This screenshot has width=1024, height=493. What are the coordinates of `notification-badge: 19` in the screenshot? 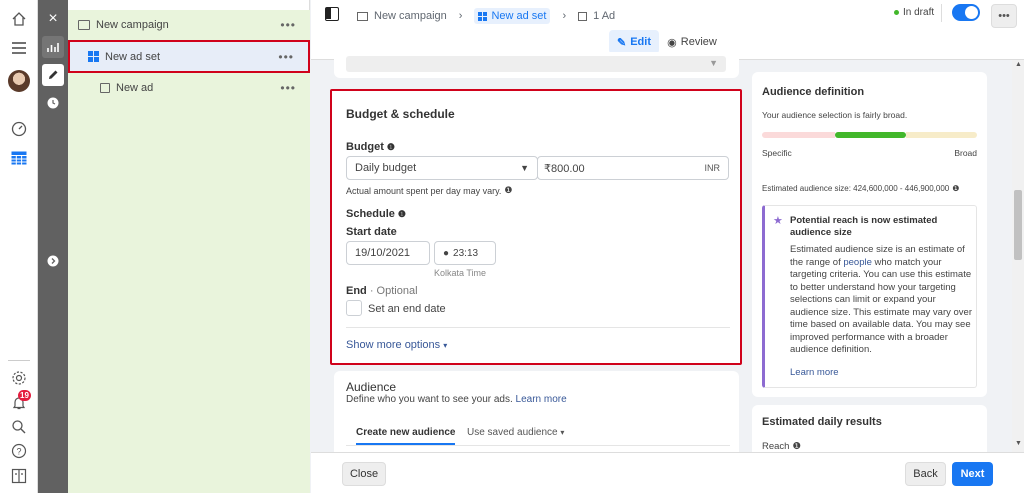 It's located at (24, 395).